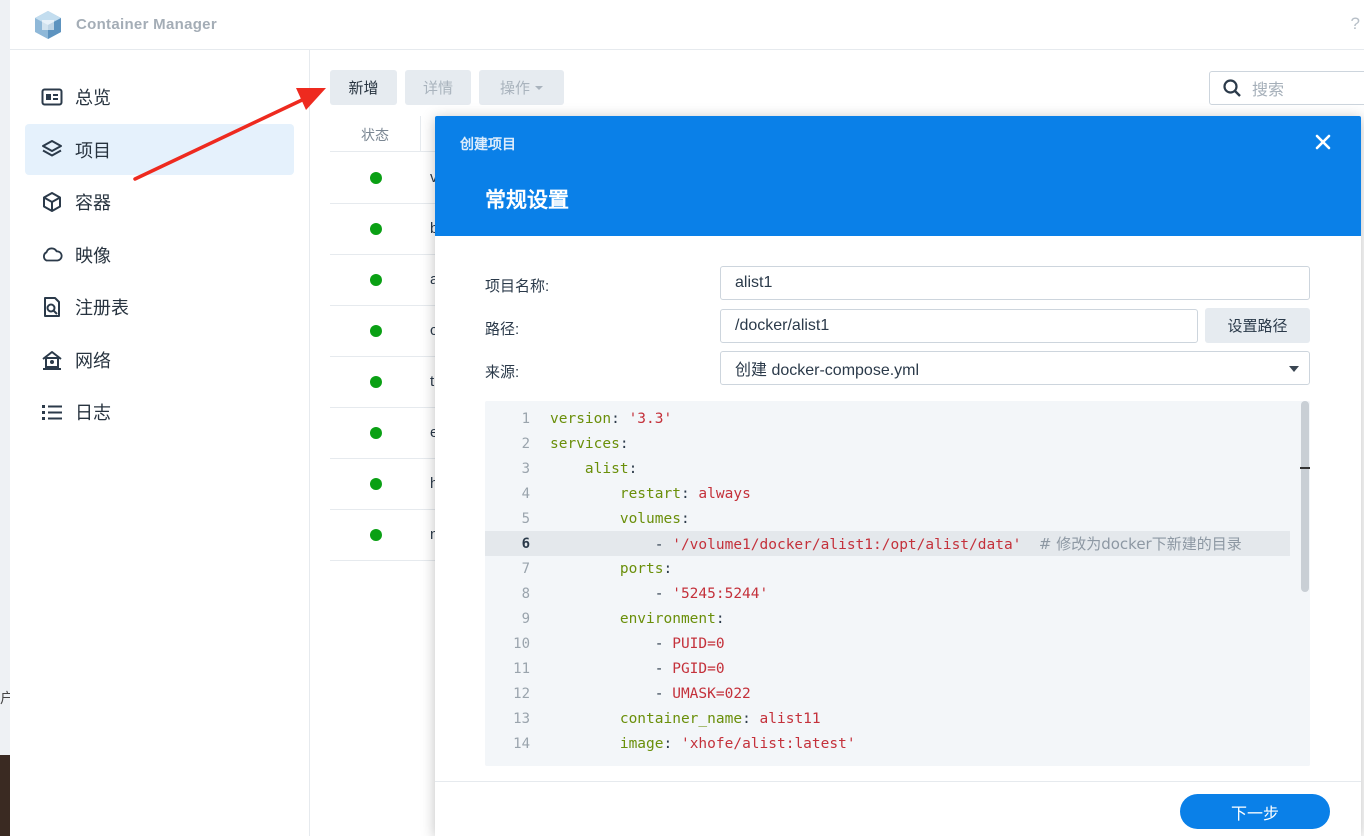  Describe the element at coordinates (898, 176) in the screenshot. I see `dialog-header: 创建项目 常规设置` at that location.